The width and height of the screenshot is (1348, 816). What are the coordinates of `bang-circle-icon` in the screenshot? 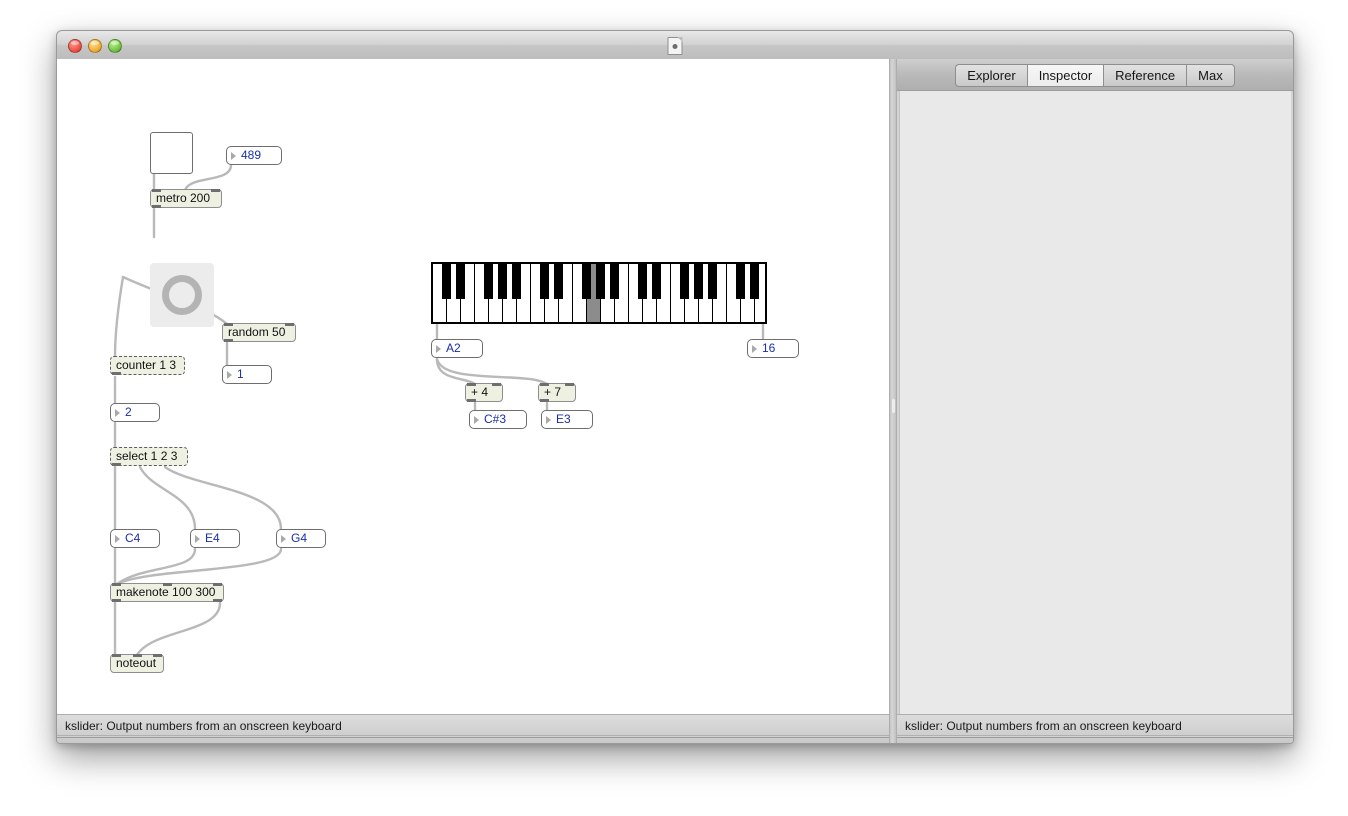 It's located at (182, 295).